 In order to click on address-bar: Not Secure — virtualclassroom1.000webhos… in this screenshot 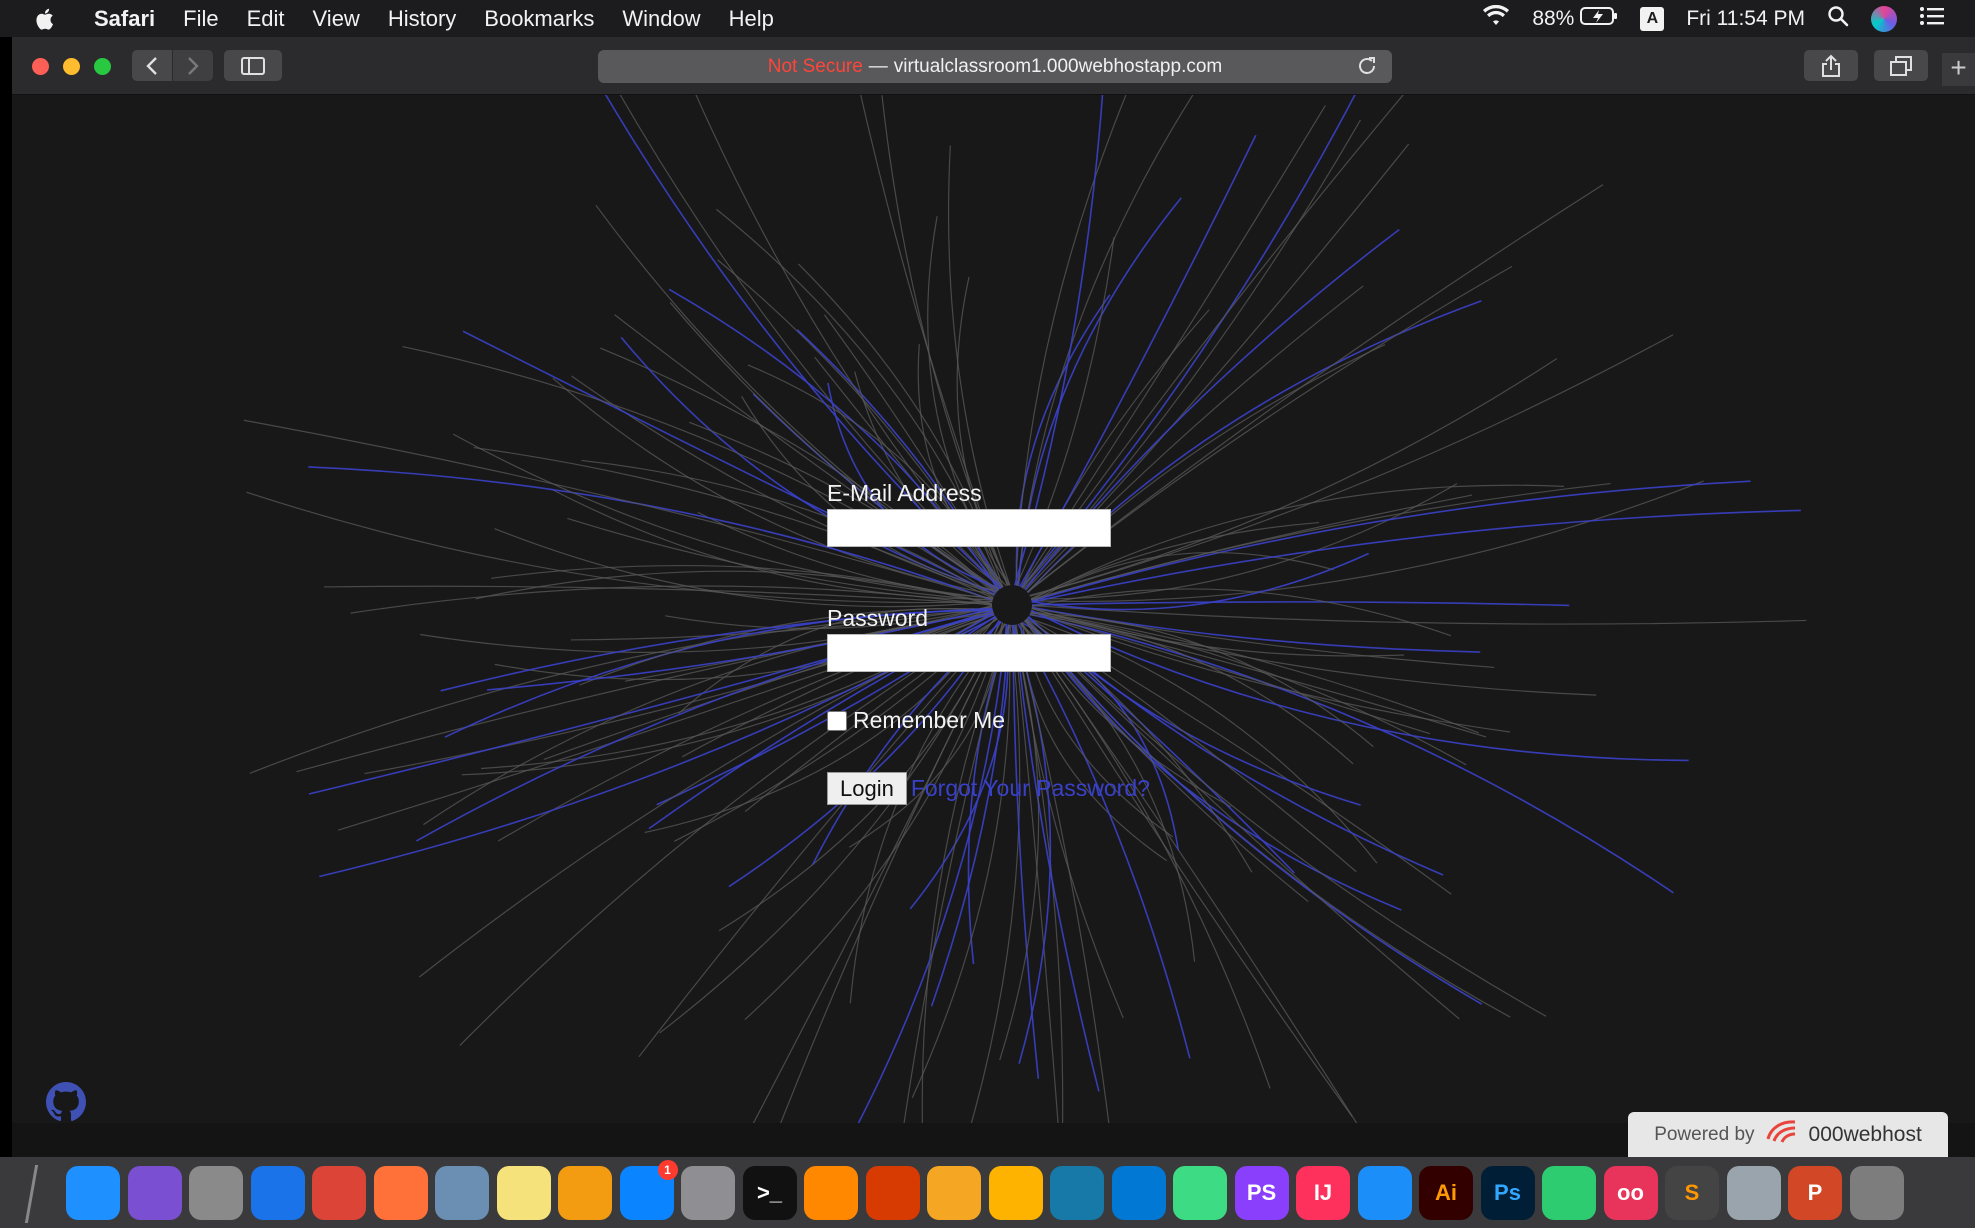, I will do `click(995, 66)`.